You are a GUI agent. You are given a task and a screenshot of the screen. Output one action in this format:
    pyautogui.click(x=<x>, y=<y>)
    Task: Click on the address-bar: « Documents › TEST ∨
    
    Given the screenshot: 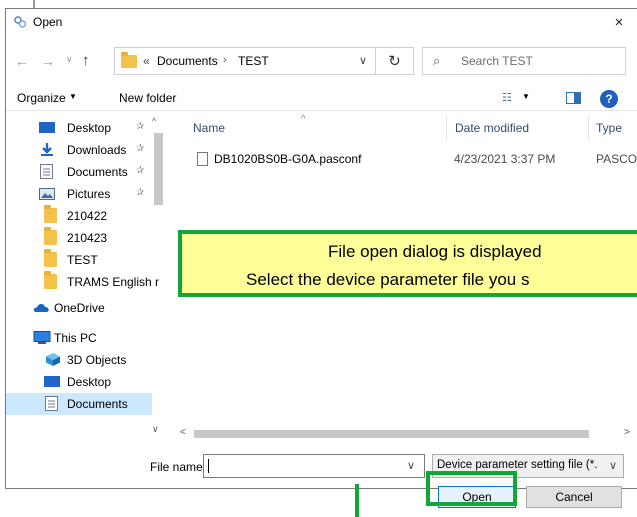 What is the action you would take?
    pyautogui.click(x=245, y=61)
    